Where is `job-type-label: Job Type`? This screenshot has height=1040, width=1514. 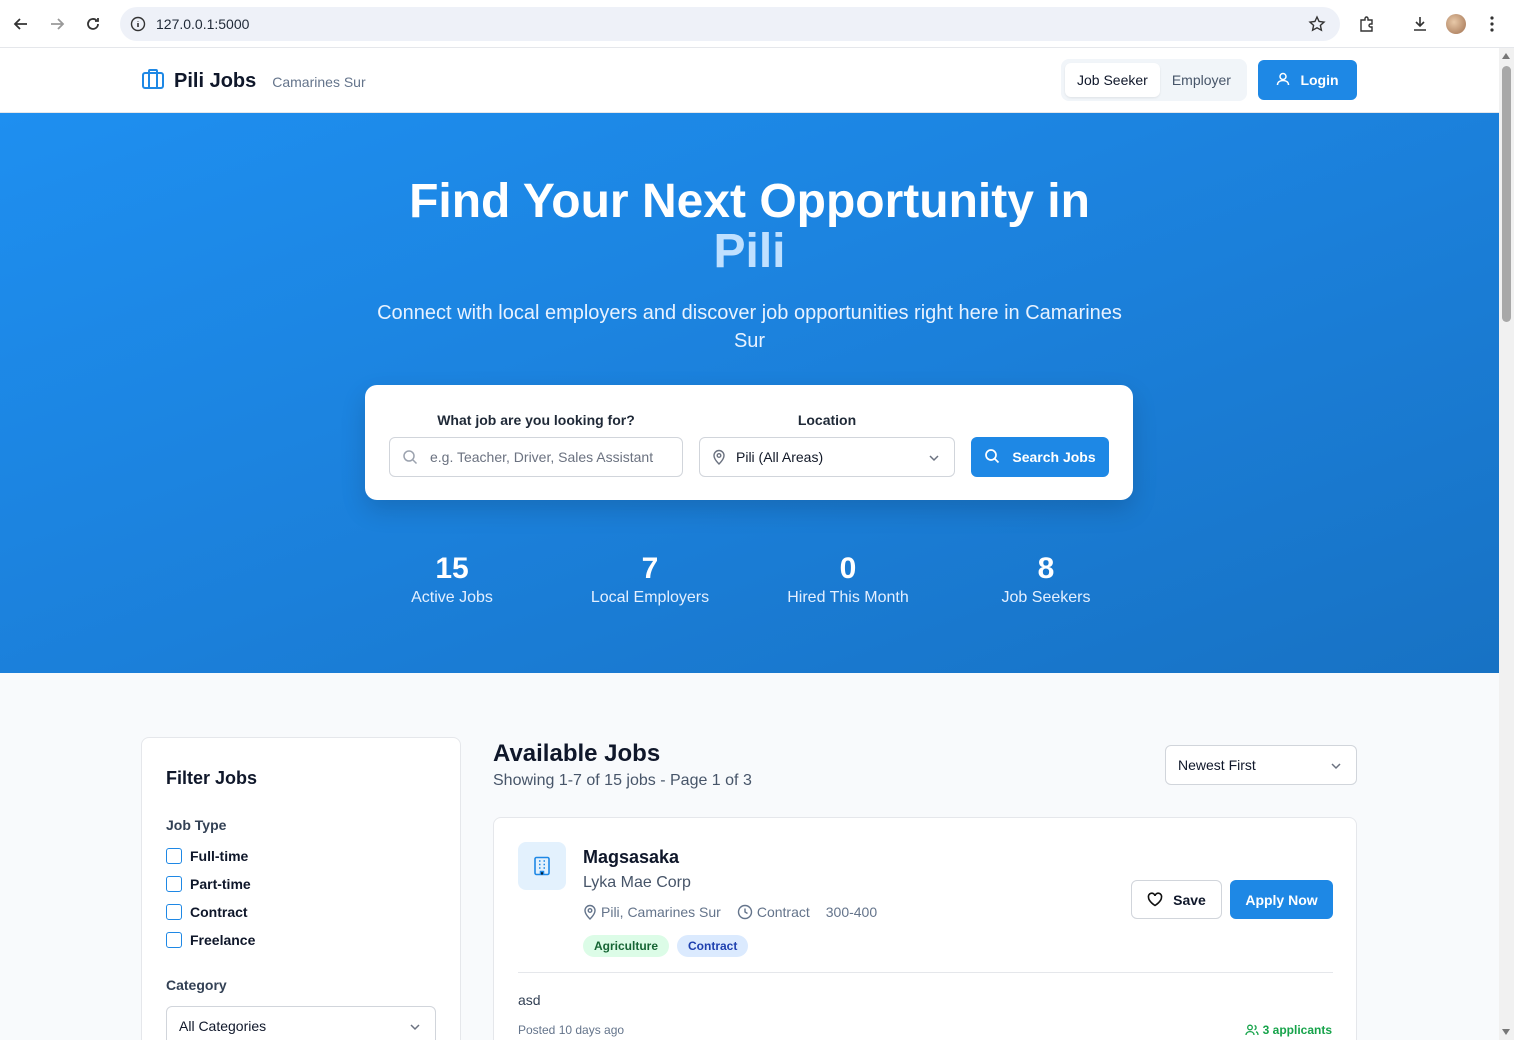 job-type-label: Job Type is located at coordinates (196, 825).